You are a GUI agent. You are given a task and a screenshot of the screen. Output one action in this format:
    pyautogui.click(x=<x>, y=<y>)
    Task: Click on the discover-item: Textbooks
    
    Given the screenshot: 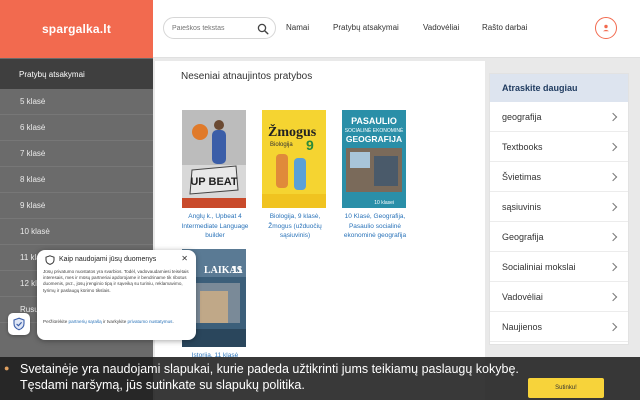 What is the action you would take?
    pyautogui.click(x=559, y=147)
    